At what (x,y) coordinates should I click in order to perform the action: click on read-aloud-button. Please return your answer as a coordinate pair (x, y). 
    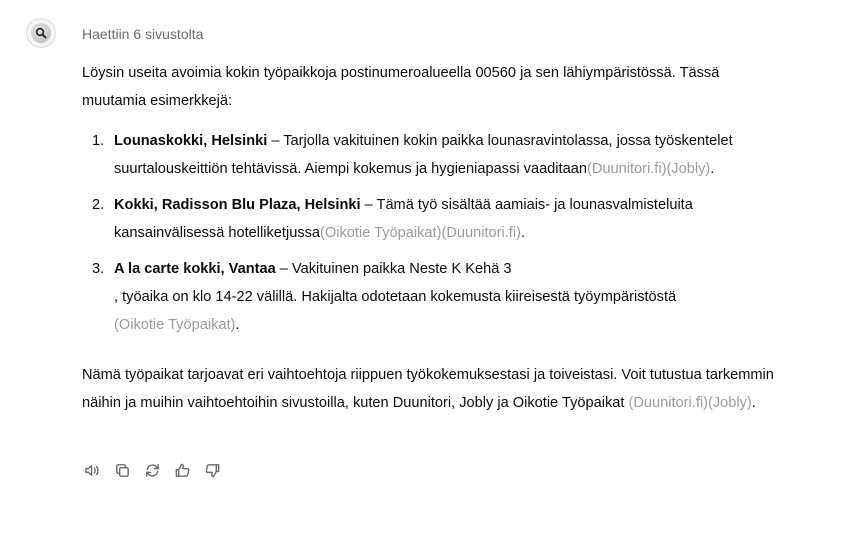
    Looking at the image, I should click on (92, 470).